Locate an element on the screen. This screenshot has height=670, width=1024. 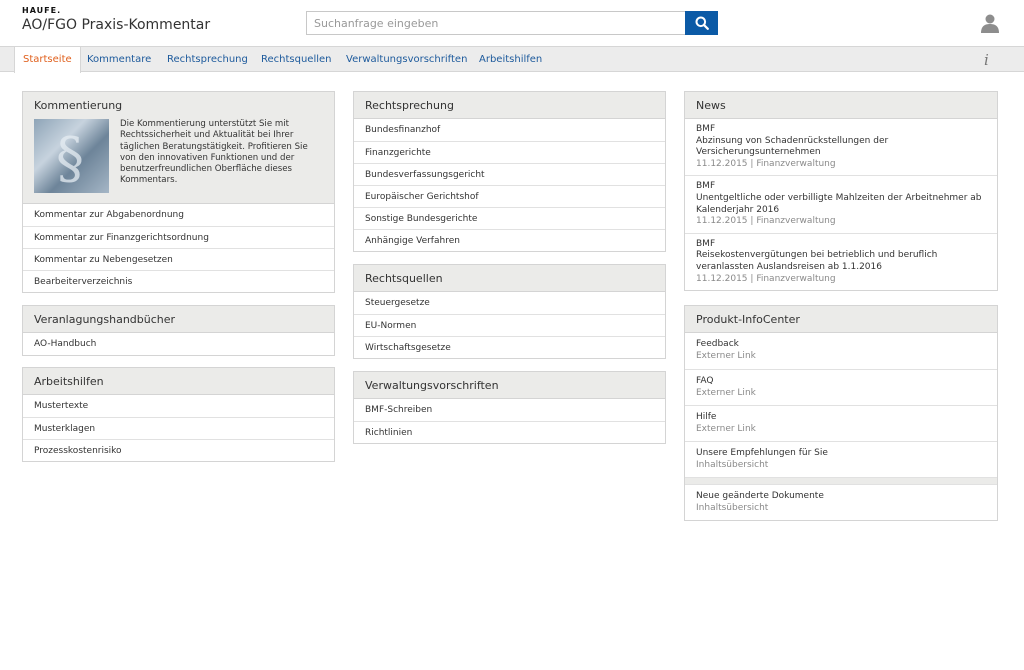
info-label: Feedback is located at coordinates (841, 344).